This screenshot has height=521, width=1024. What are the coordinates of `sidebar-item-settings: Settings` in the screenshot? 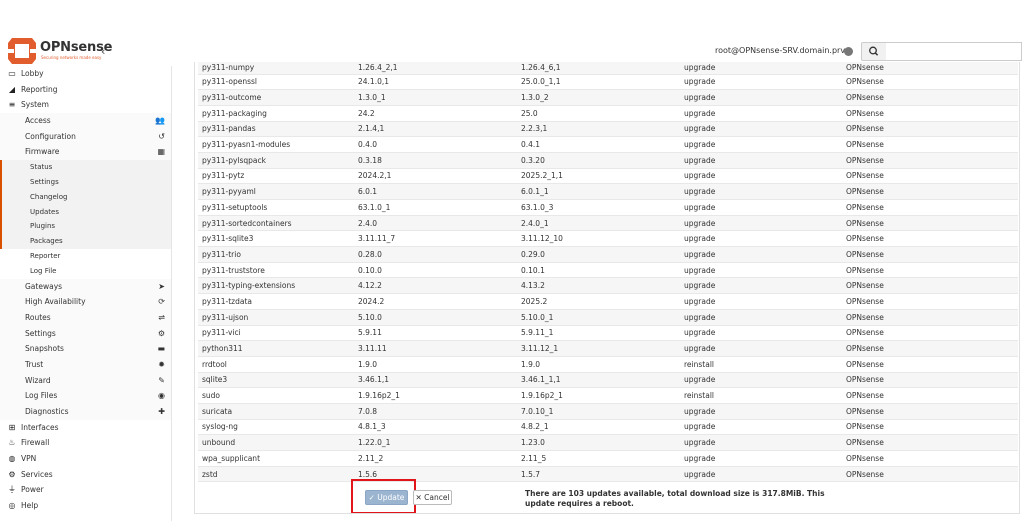 It's located at (85, 182).